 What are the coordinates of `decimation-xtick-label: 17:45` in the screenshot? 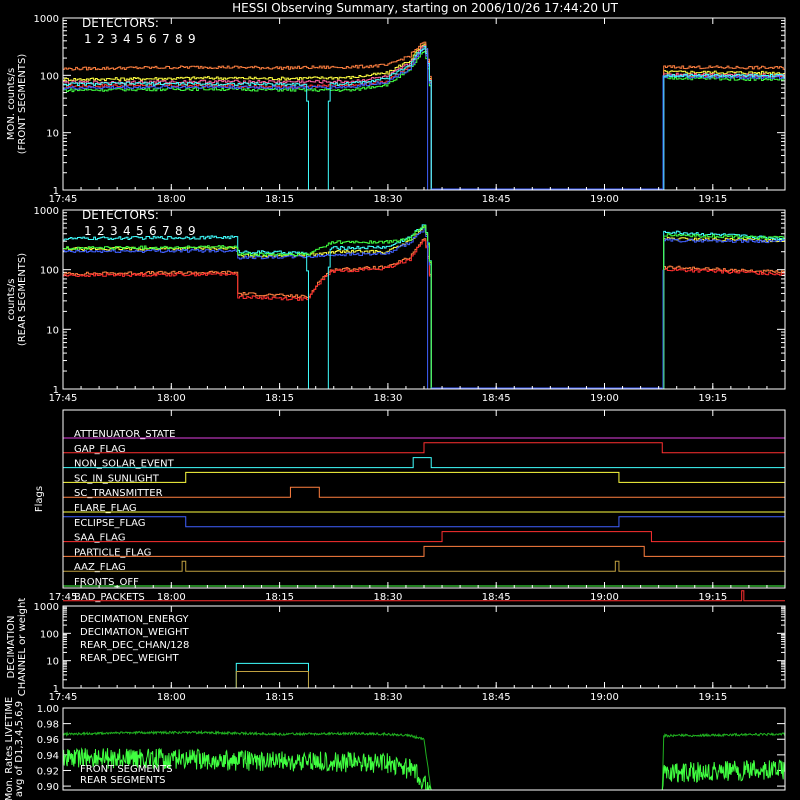 It's located at (63, 697).